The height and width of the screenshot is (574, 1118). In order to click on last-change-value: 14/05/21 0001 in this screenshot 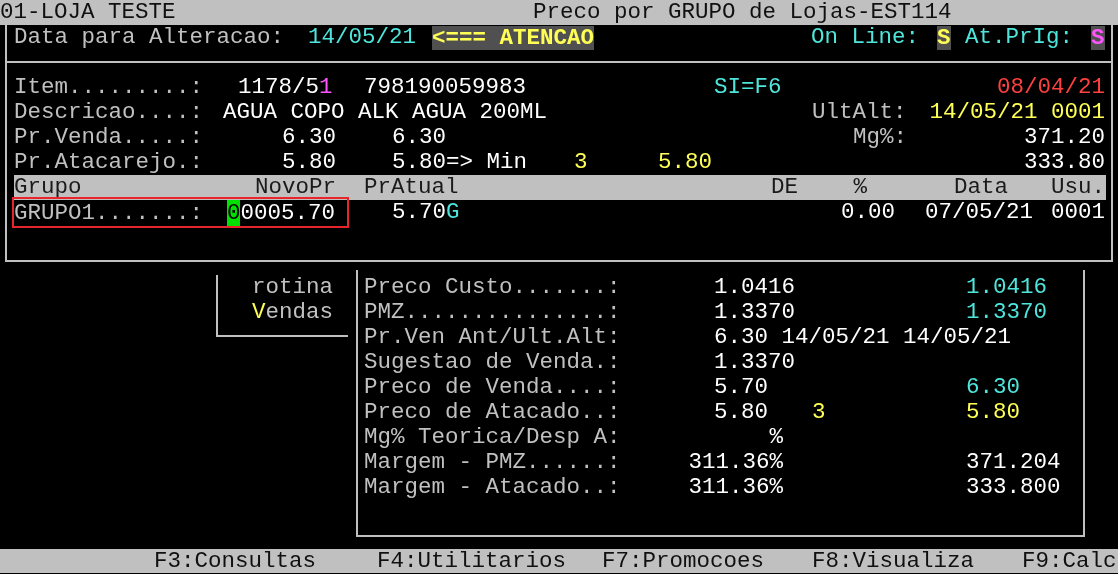, I will do `click(1017, 112)`.